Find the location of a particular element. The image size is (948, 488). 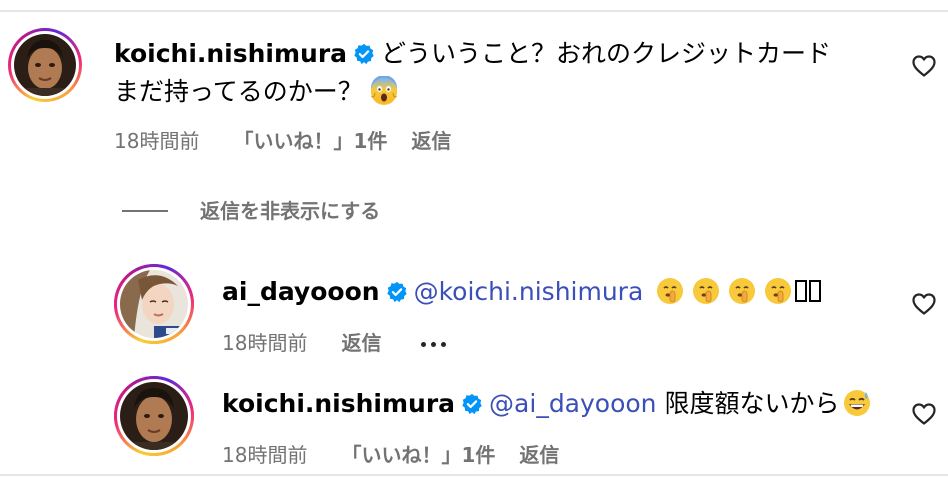

comment-line-1: koichi.nishimura どういうこと？おれのクレジットカード is located at coordinates (472, 55).